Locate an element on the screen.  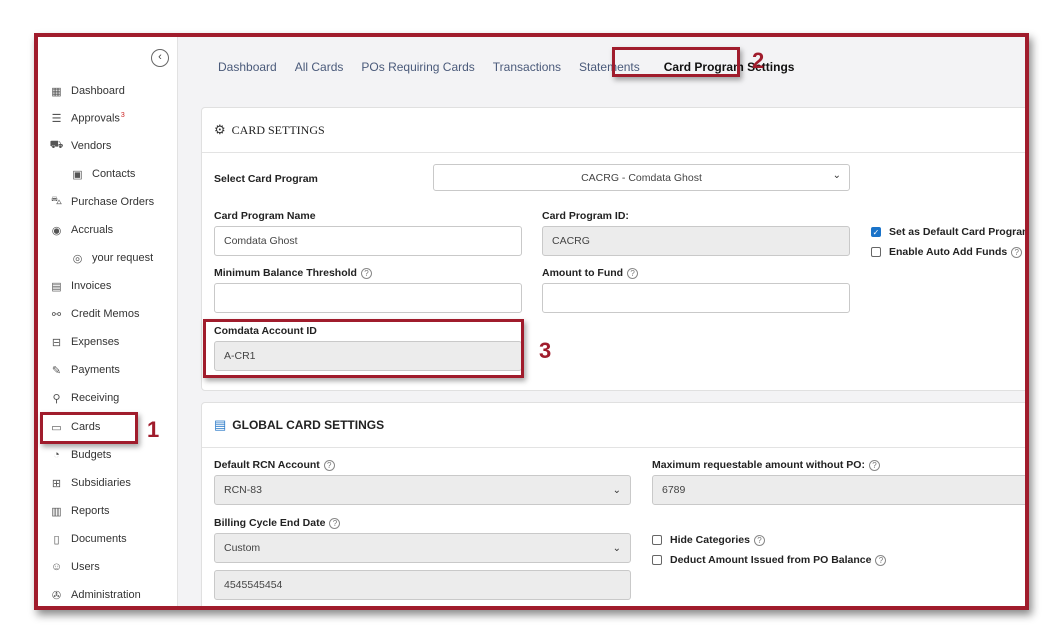
highlight-card-program-settings is located at coordinates (676, 62).